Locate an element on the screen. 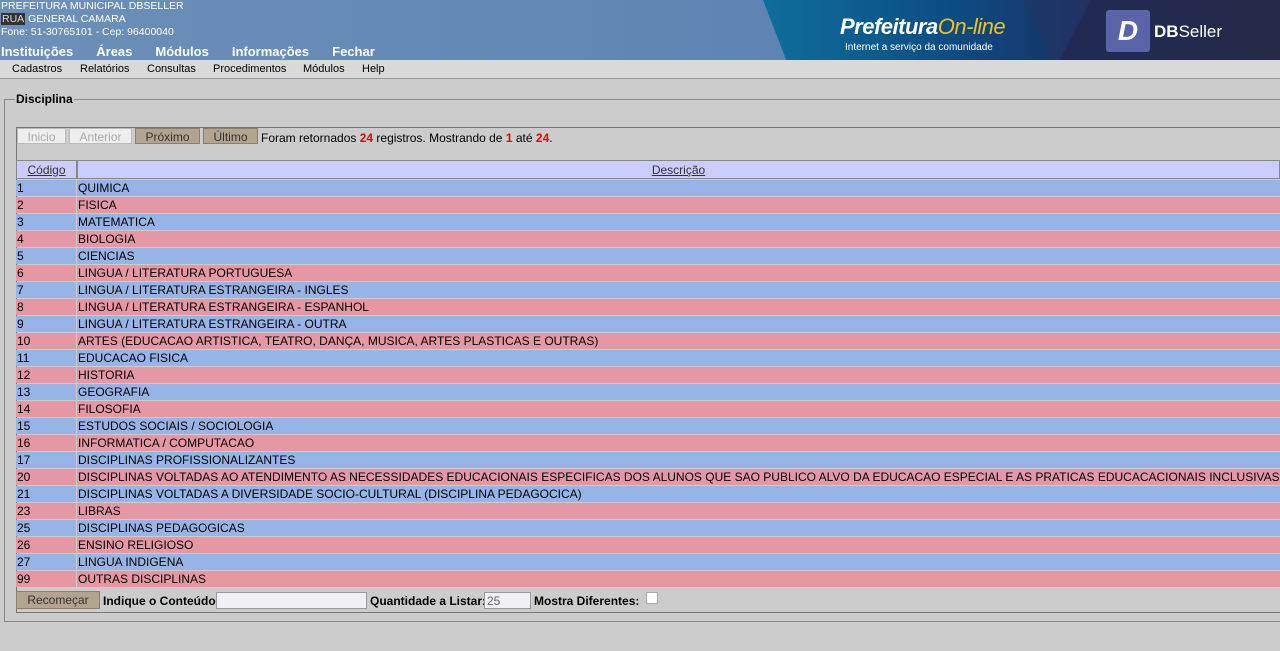  cell-codigo: 13 is located at coordinates (46, 392).